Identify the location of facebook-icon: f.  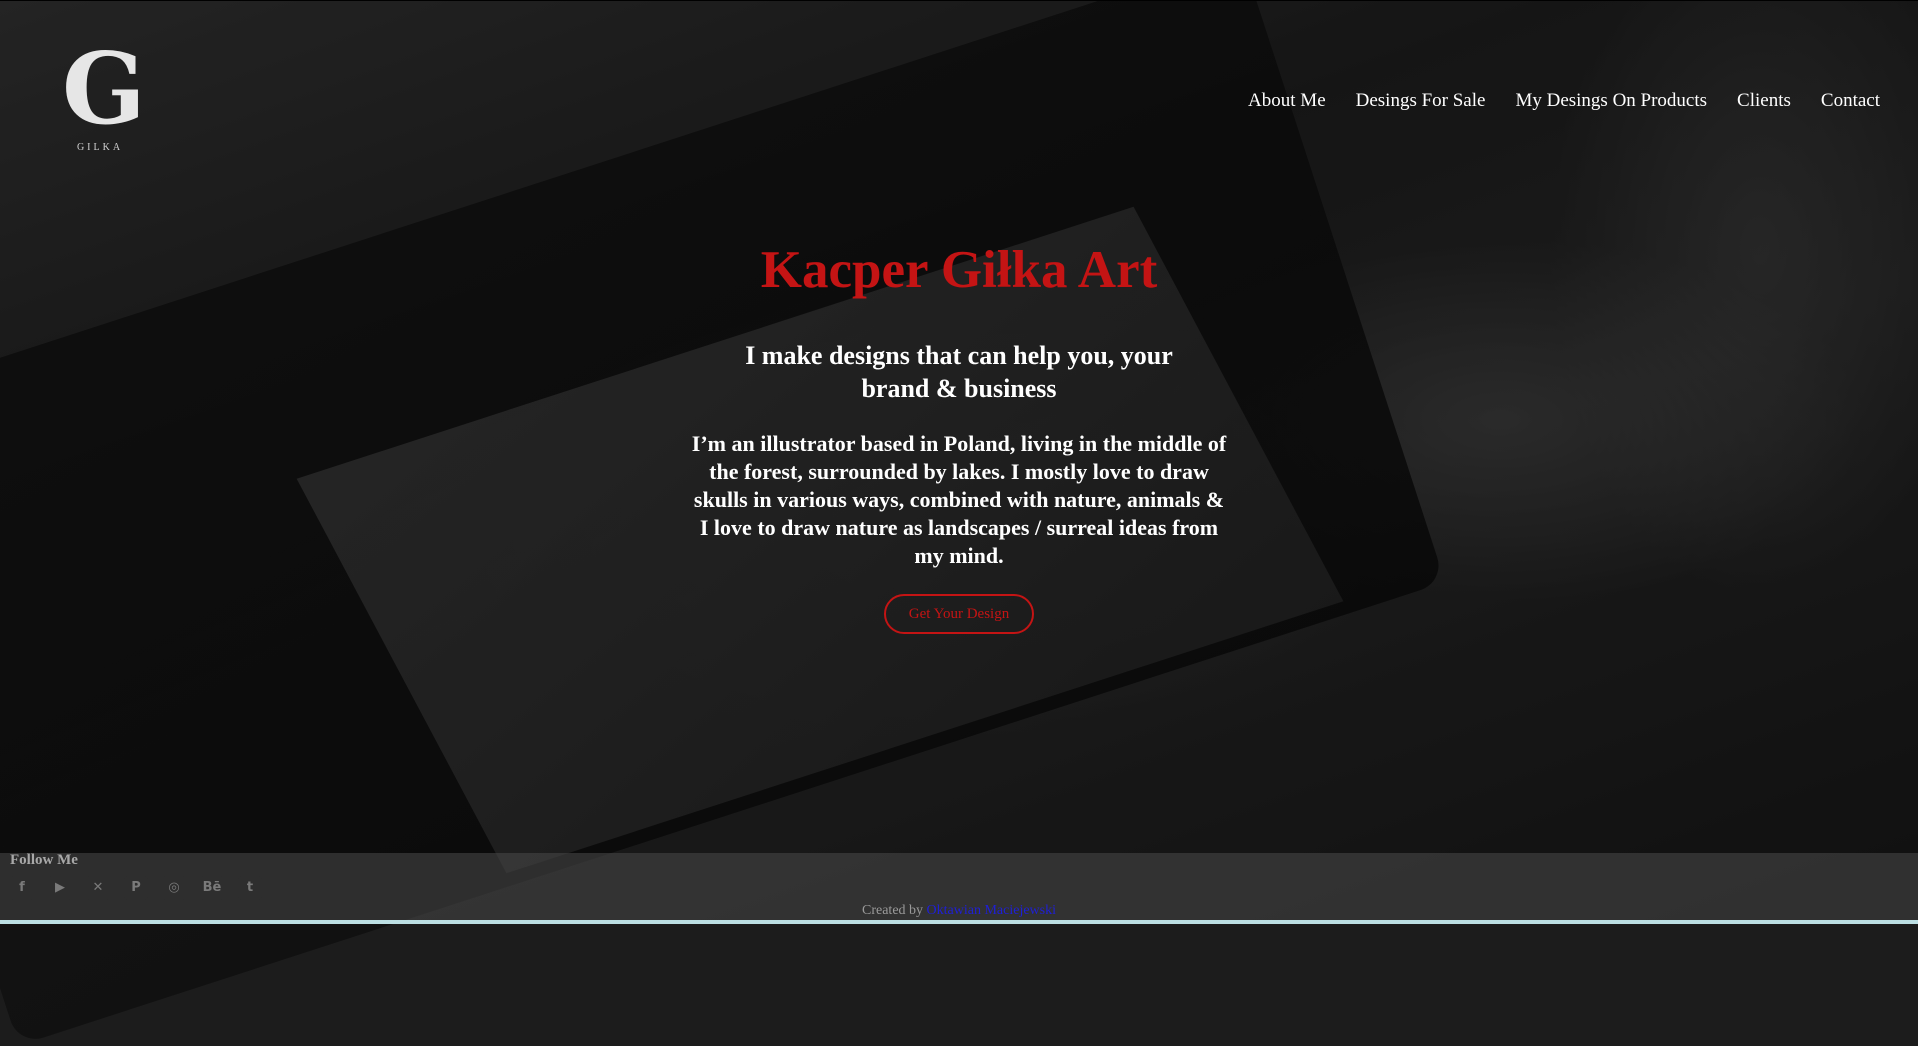
(22, 888).